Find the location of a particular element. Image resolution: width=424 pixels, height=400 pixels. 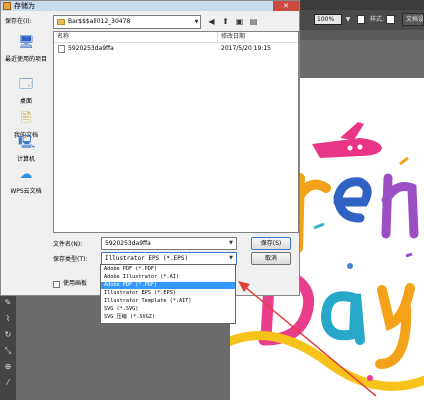

close-button: ✕ is located at coordinates (286, 6).